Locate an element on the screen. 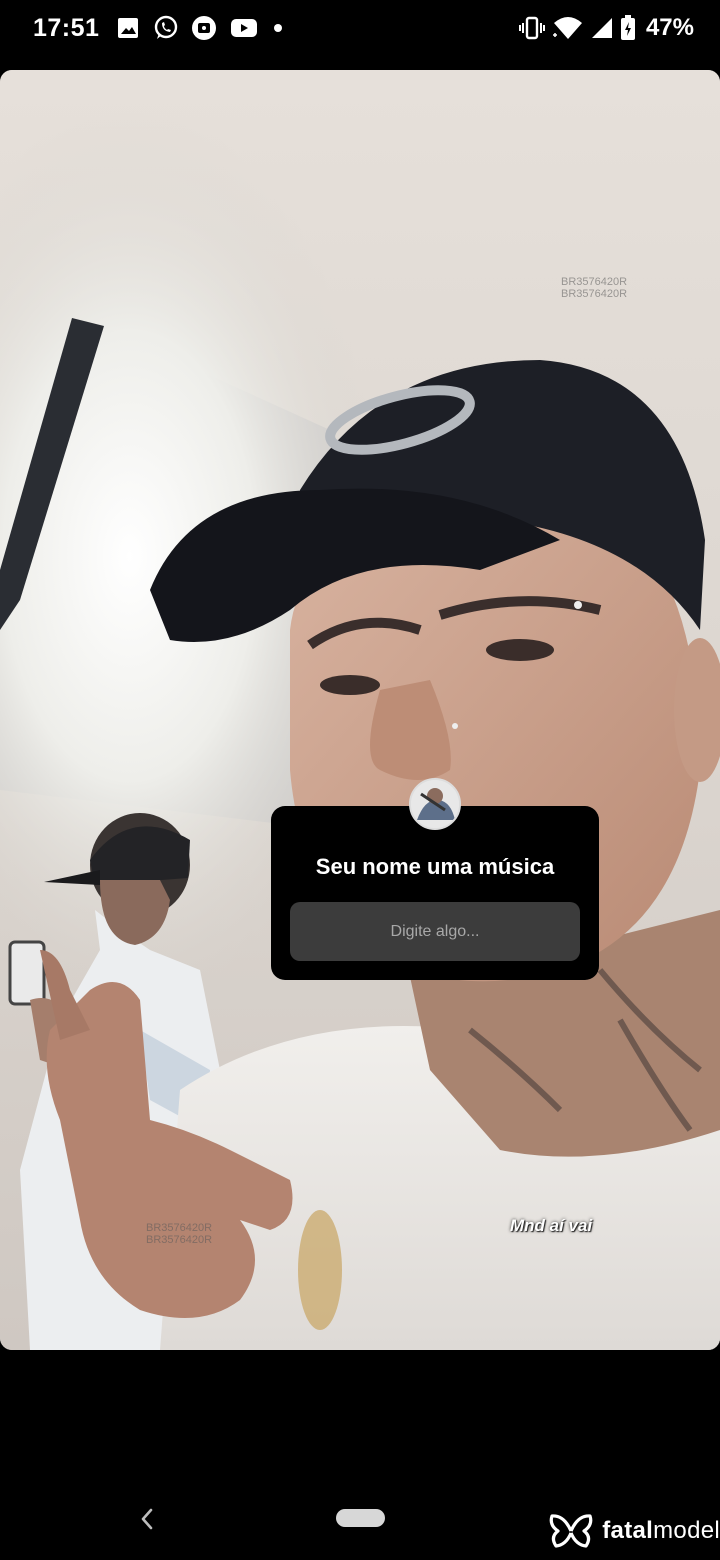 This screenshot has width=720, height=1560. watermark-bottom: BR3576420R BR3576420R is located at coordinates (179, 1234).